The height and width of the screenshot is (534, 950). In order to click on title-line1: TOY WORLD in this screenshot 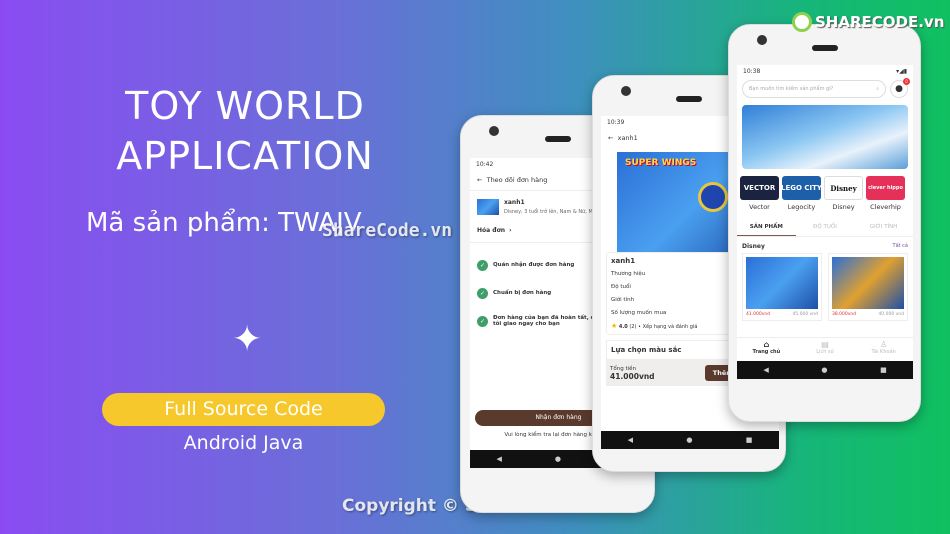, I will do `click(245, 106)`.